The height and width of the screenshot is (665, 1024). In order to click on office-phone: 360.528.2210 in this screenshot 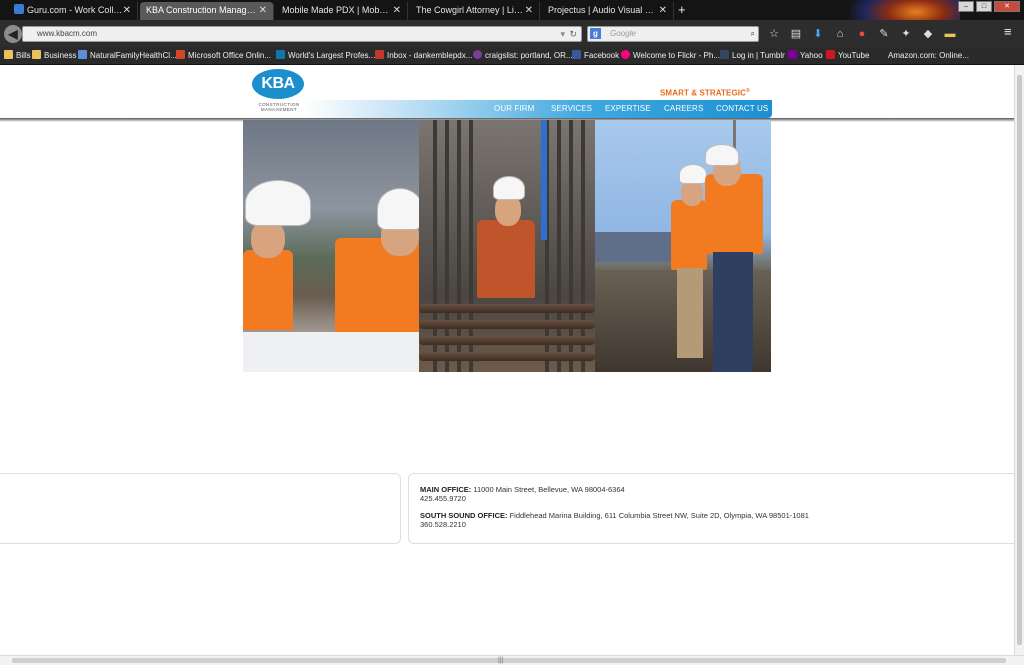, I will do `click(443, 524)`.